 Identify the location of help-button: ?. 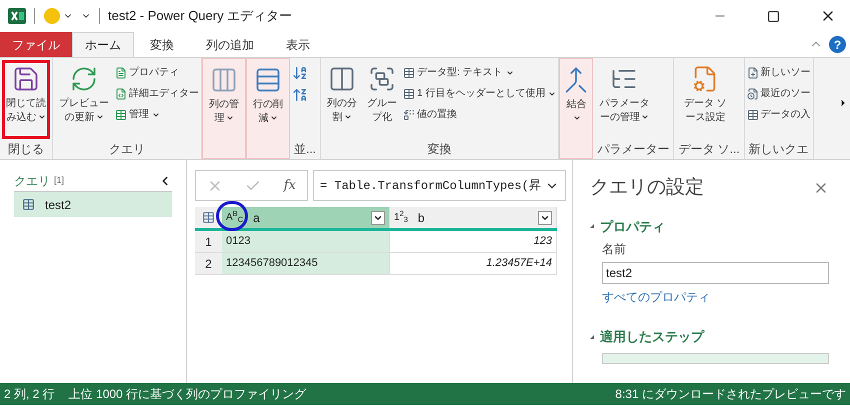
(837, 44).